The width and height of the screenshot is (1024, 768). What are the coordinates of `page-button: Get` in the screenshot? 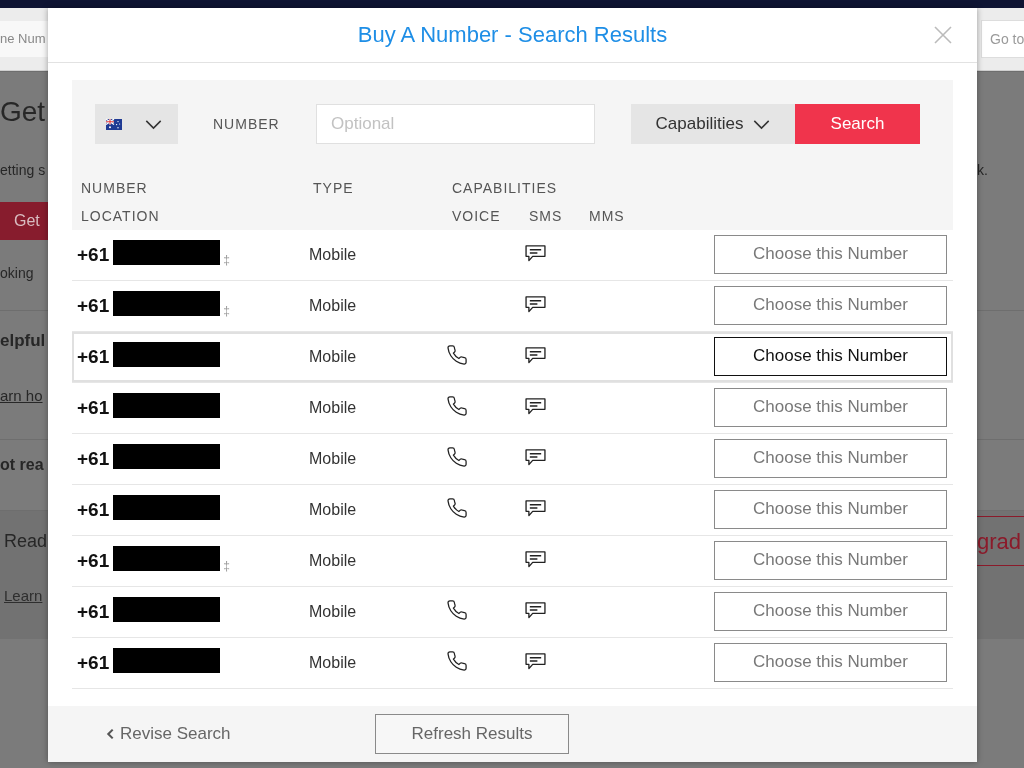 It's located at (24, 221).